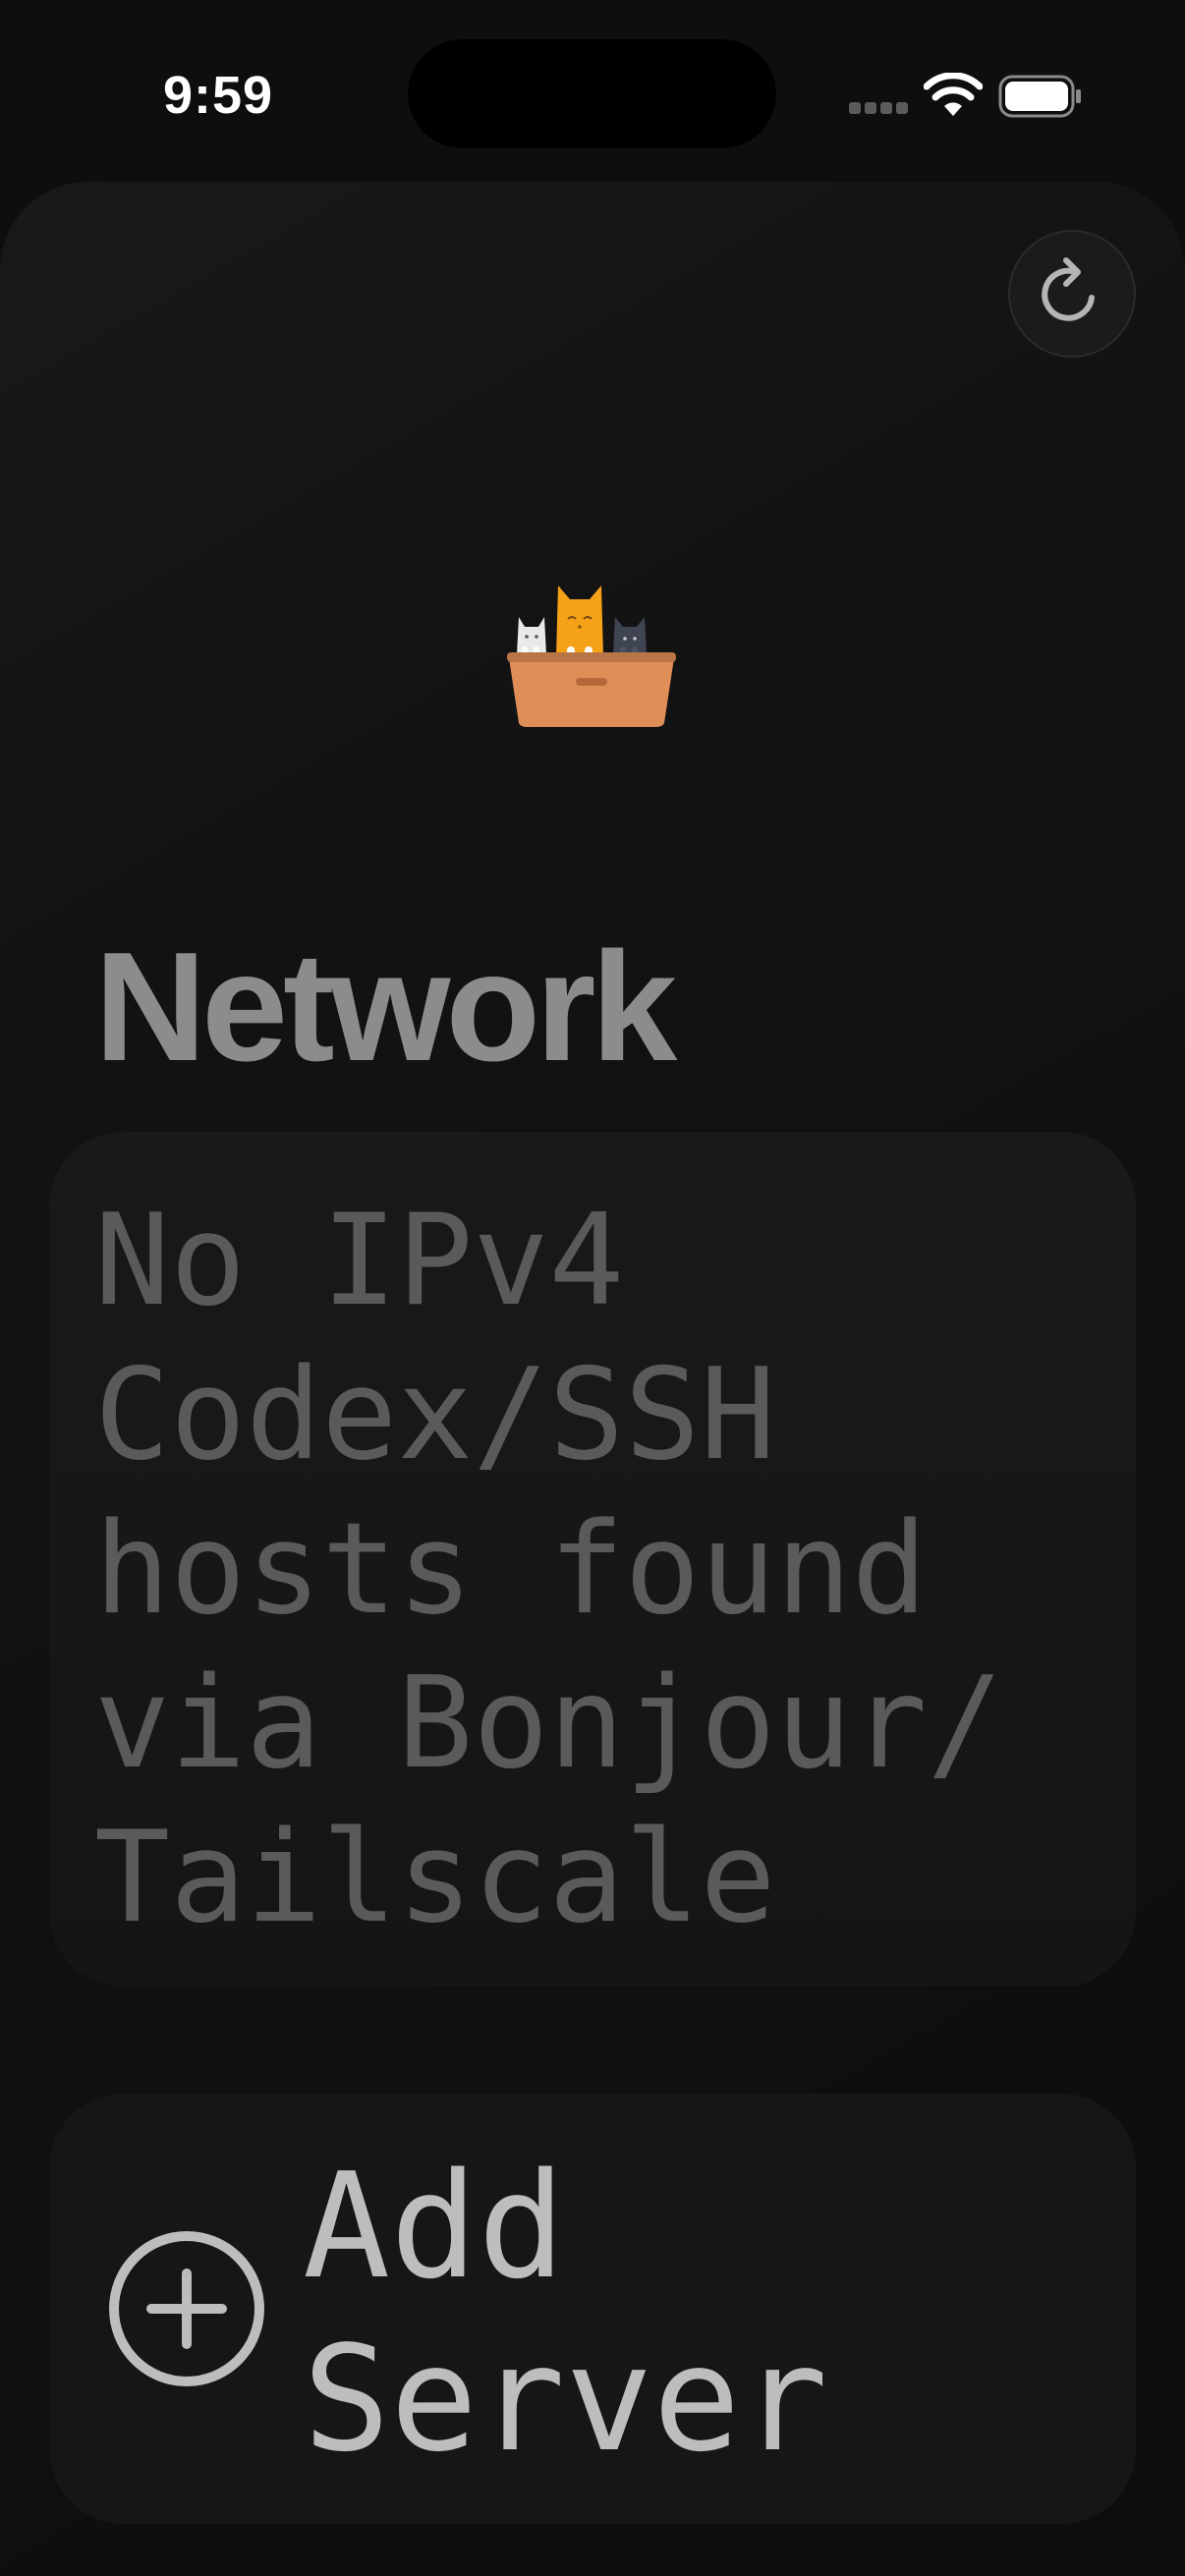 The image size is (1185, 2576). I want to click on wifi-icon, so click(954, 94).